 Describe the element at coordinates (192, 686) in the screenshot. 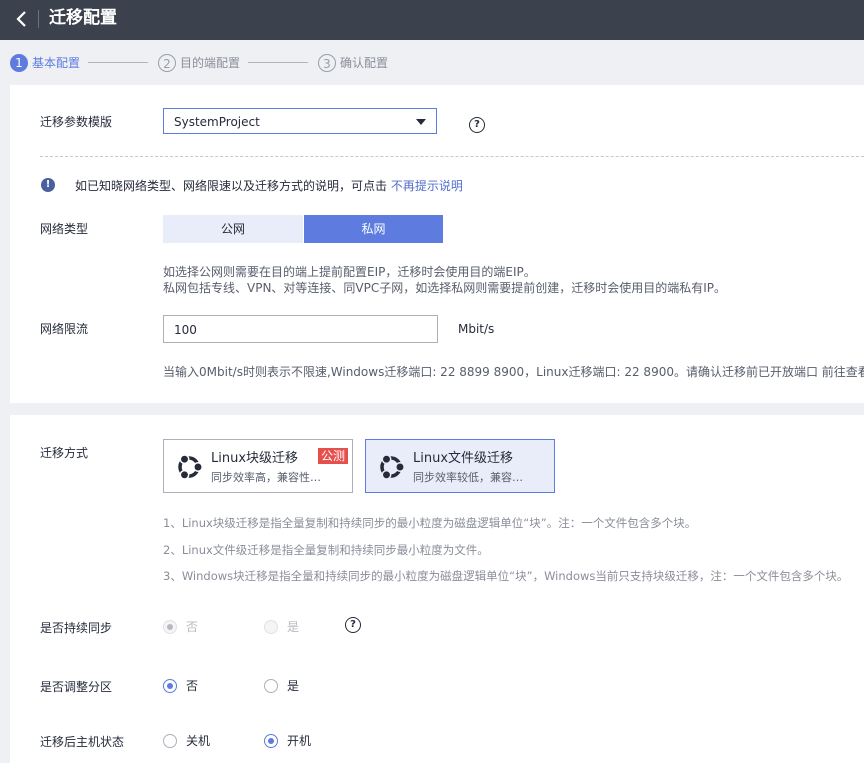

I see `resize-partition-no-label: 否` at that location.